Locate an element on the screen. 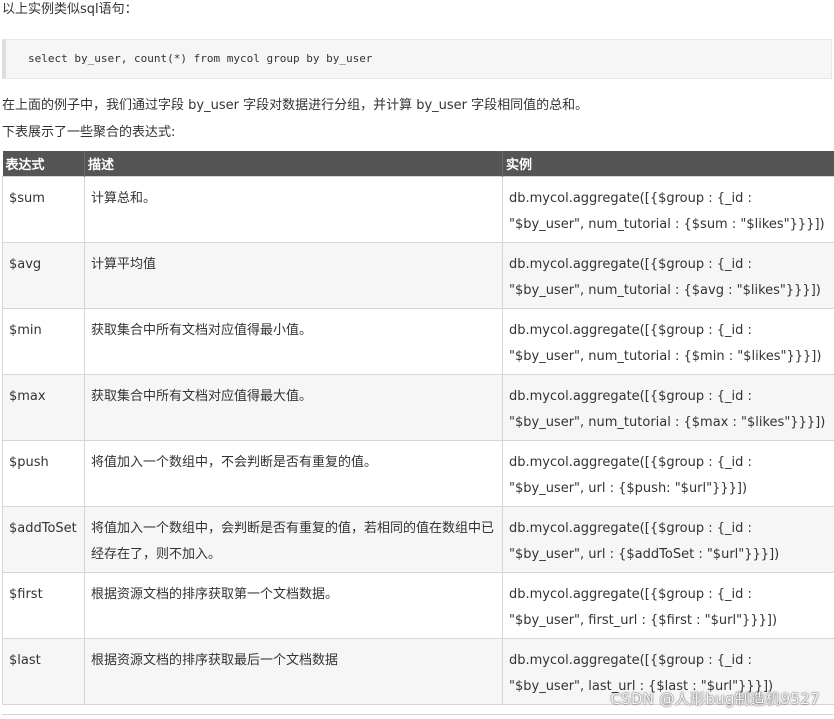 The image size is (834, 719). code-text: by_user, count(*) is located at coordinates (130, 58).